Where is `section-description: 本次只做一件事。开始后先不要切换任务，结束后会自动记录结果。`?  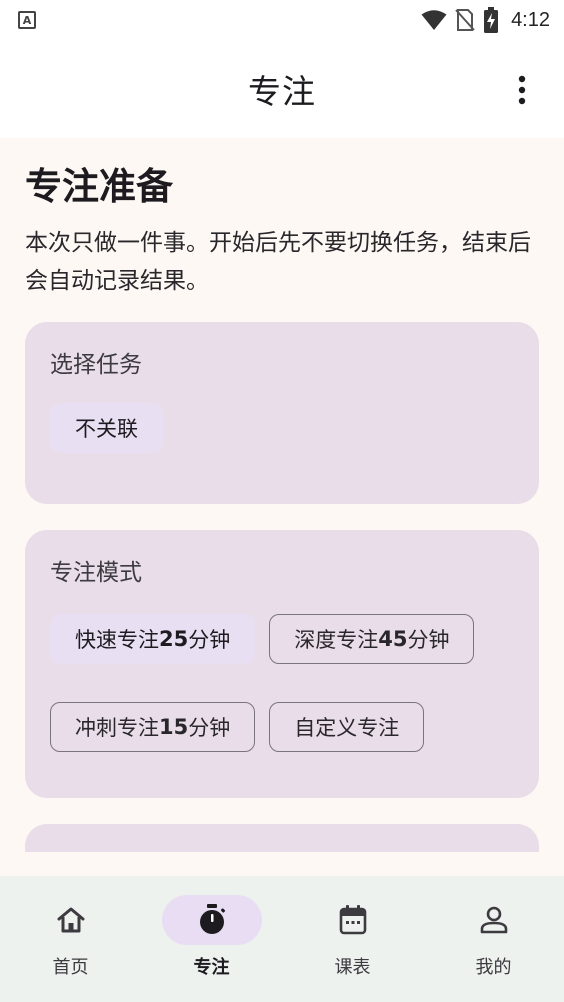
section-description: 本次只做一件事。开始后先不要切换任务，结束后会自动记录结果。 is located at coordinates (278, 262).